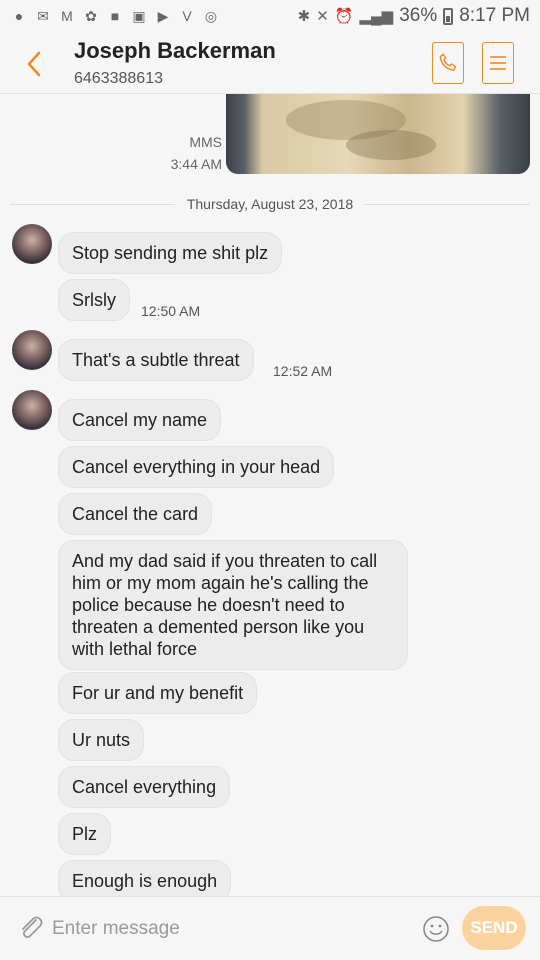  I want to click on date-separator-text: Thursday, August 23, 2018, so click(270, 204).